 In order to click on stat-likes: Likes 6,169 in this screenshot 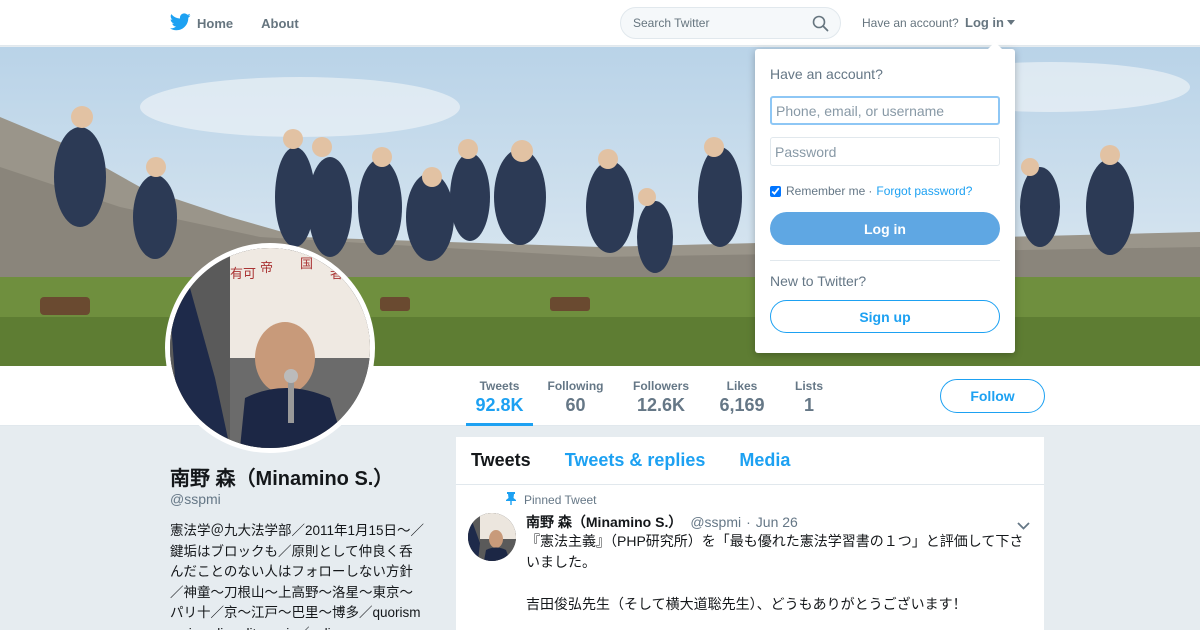, I will do `click(742, 396)`.